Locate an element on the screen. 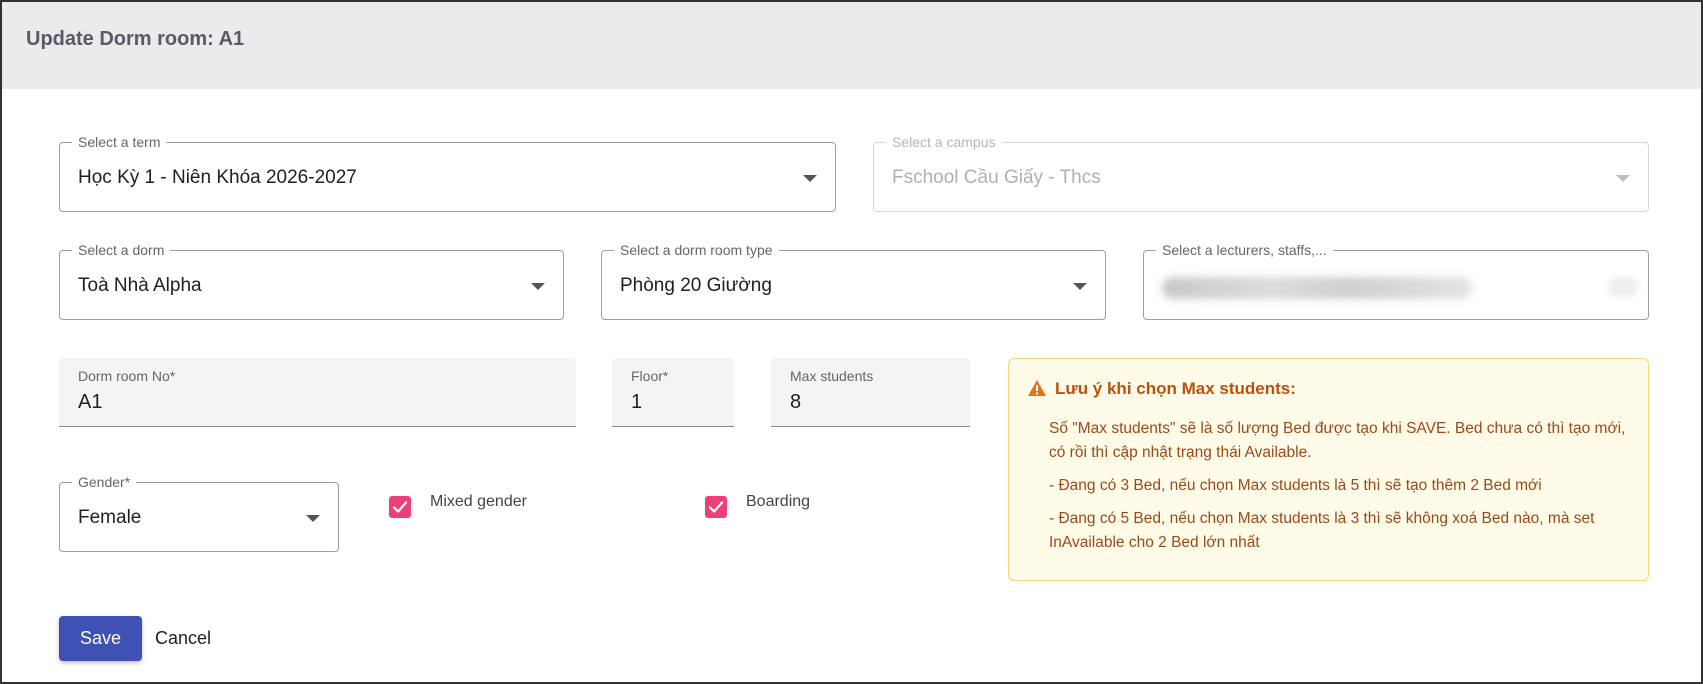 The height and width of the screenshot is (684, 1703). campus-select: Select a campus Fschool Cầu Giấy - Thcs is located at coordinates (1261, 173).